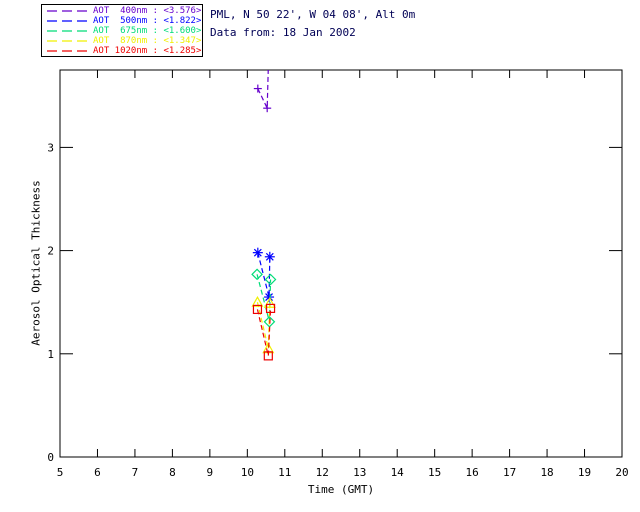 Image resolution: width=640 pixels, height=512 pixels. What do you see at coordinates (359, 472) in the screenshot?
I see `x-tick-label: 13` at bounding box center [359, 472].